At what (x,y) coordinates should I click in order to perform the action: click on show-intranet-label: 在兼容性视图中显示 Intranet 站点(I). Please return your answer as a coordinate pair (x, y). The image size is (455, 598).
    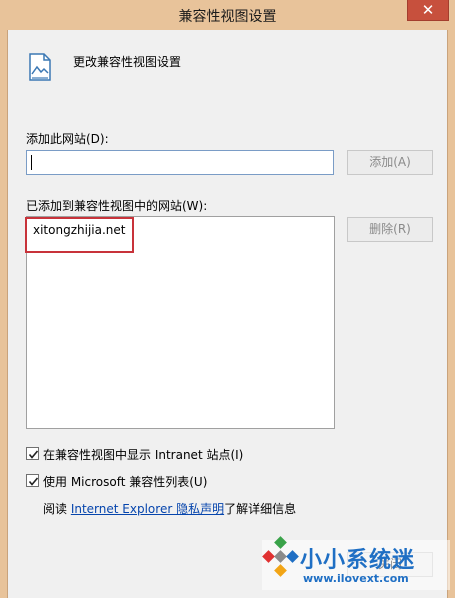
    Looking at the image, I should click on (143, 454).